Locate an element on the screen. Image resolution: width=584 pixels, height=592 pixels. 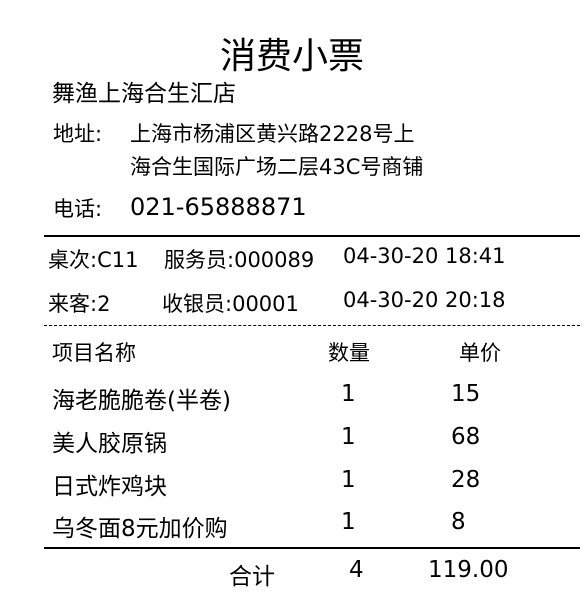
item-name: 海老脆脆卷(半卷) is located at coordinates (141, 401).